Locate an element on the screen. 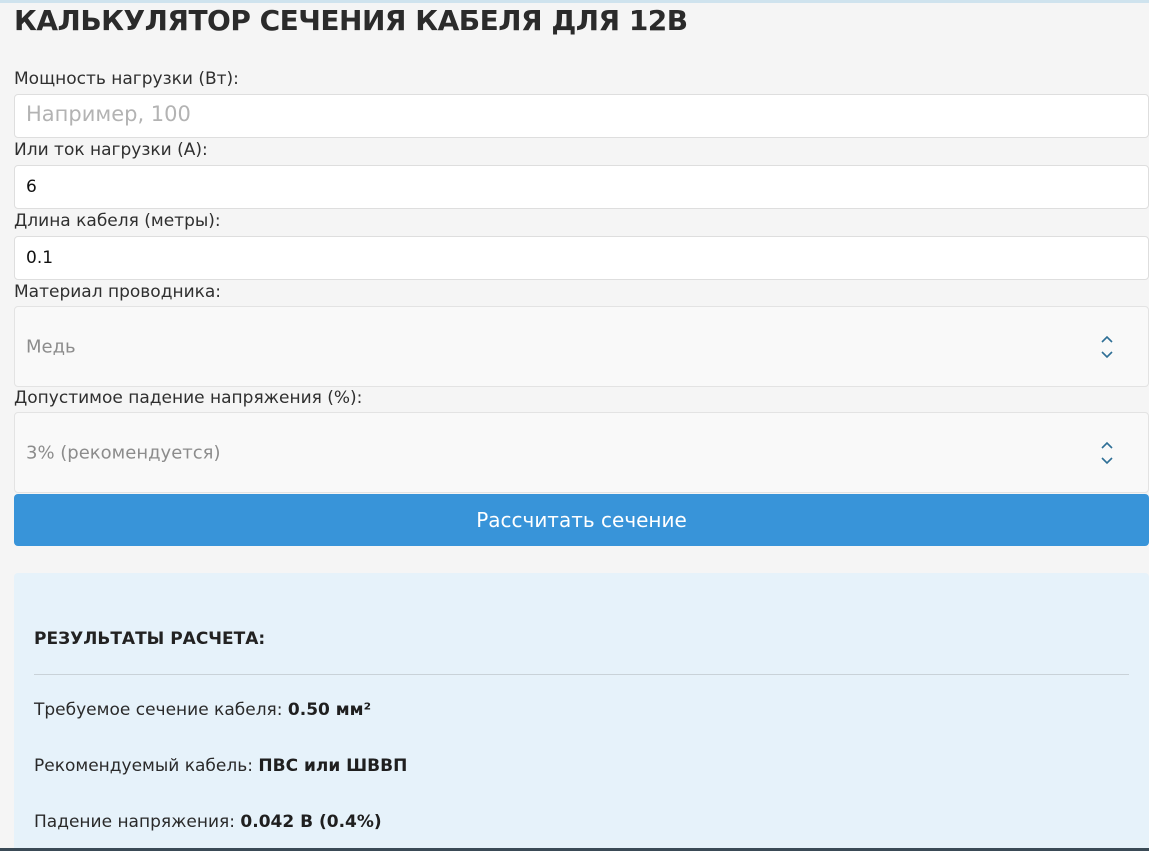 The width and height of the screenshot is (1149, 851). voltage-drop-select: 3% (рекомендуется) is located at coordinates (581, 452).